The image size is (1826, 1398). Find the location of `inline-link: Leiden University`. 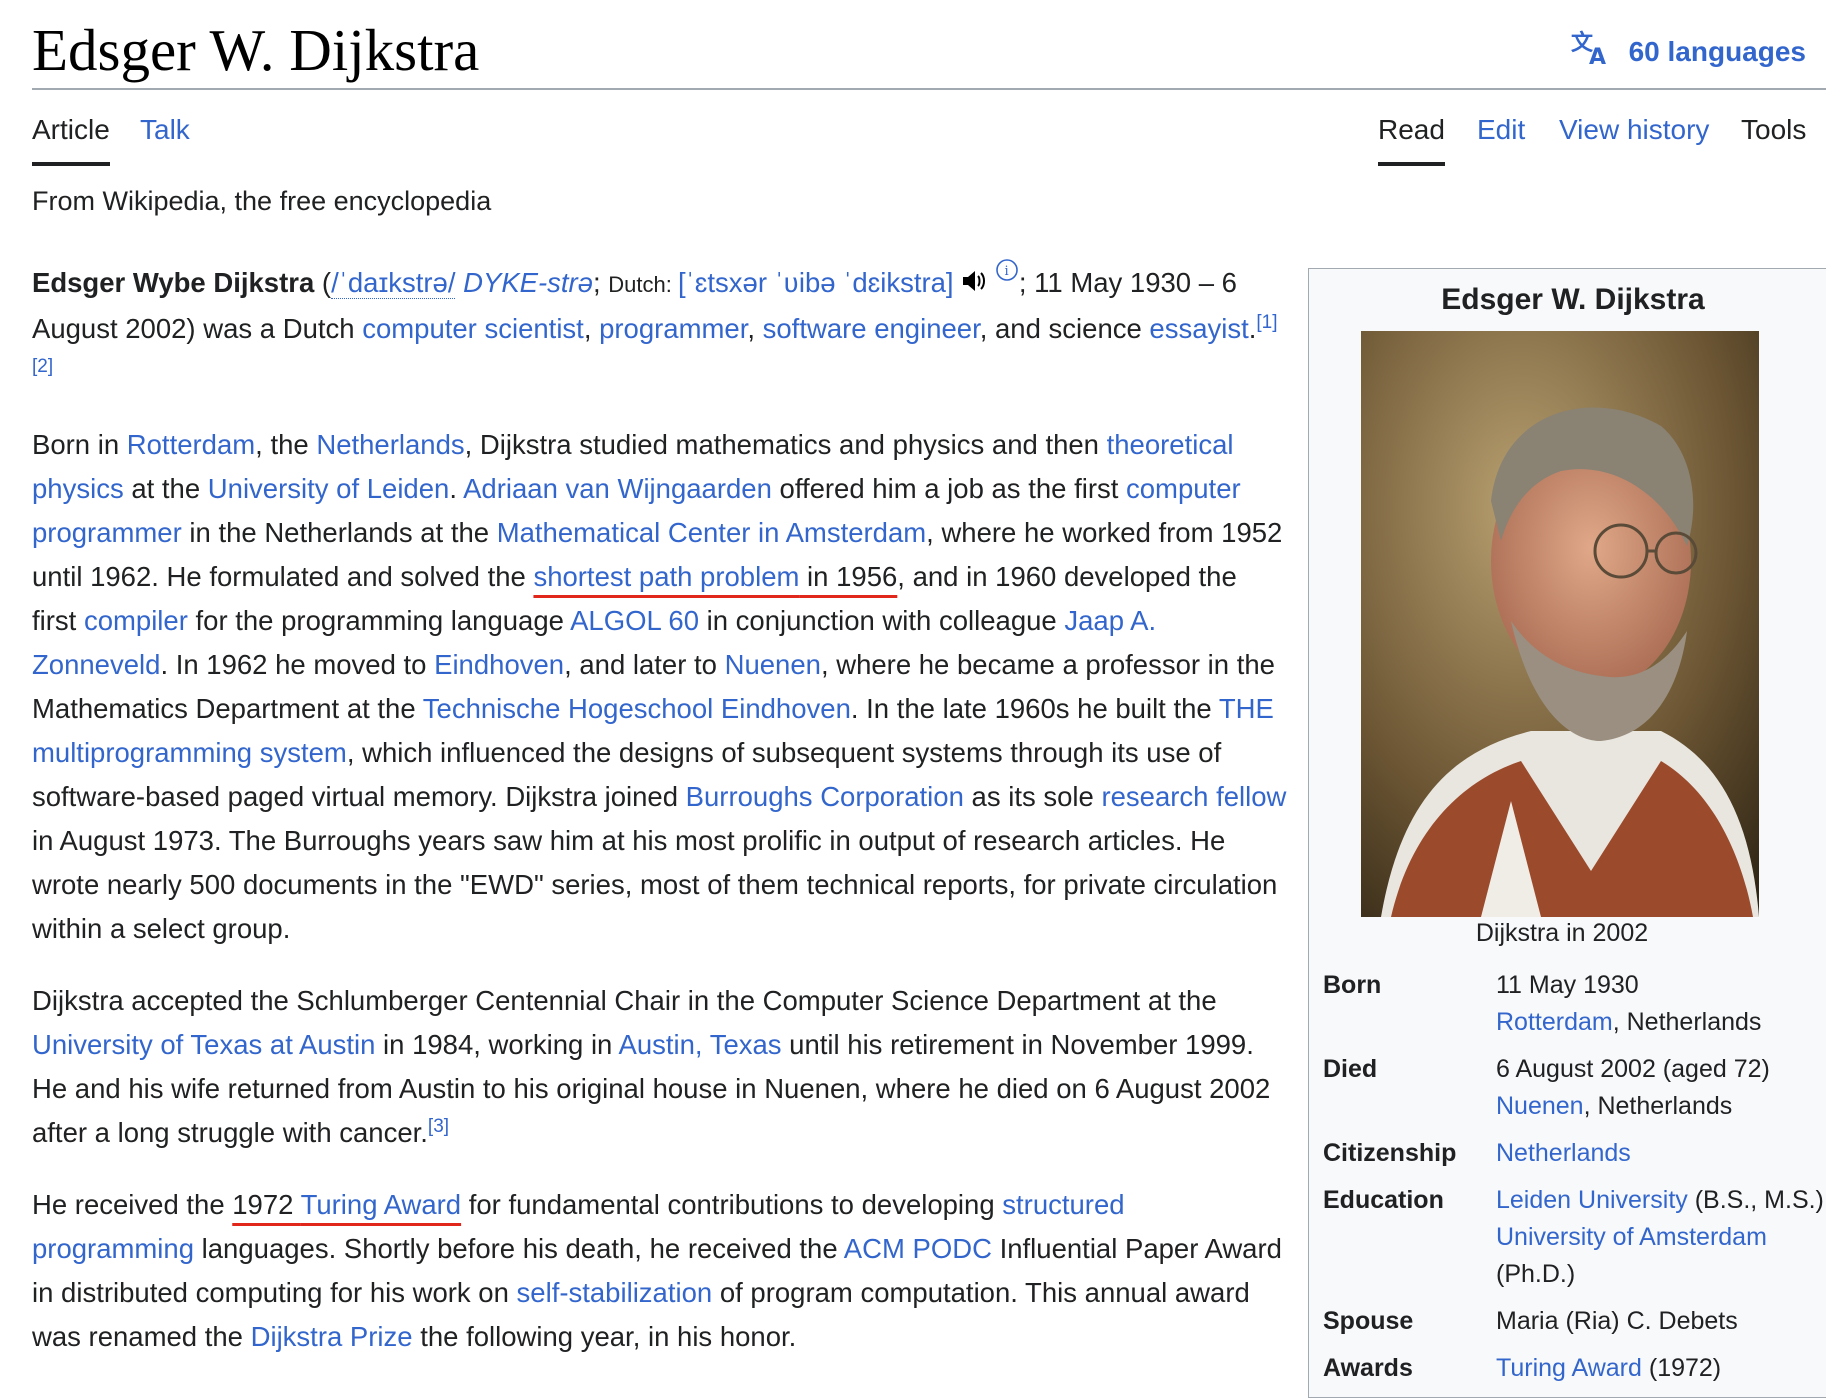

inline-link: Leiden University is located at coordinates (1592, 1200).